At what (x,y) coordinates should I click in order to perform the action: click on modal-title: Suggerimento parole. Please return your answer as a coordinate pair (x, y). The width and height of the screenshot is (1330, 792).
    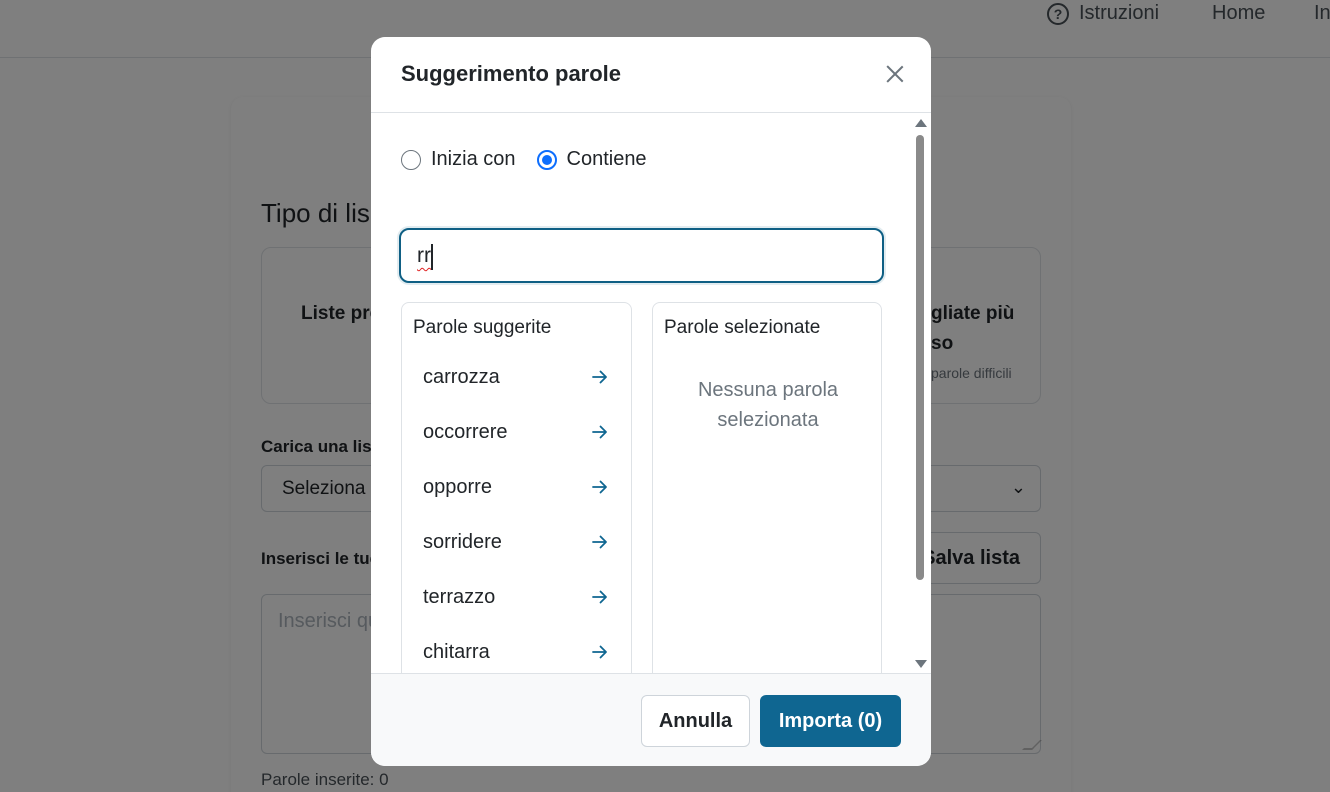
    Looking at the image, I should click on (511, 73).